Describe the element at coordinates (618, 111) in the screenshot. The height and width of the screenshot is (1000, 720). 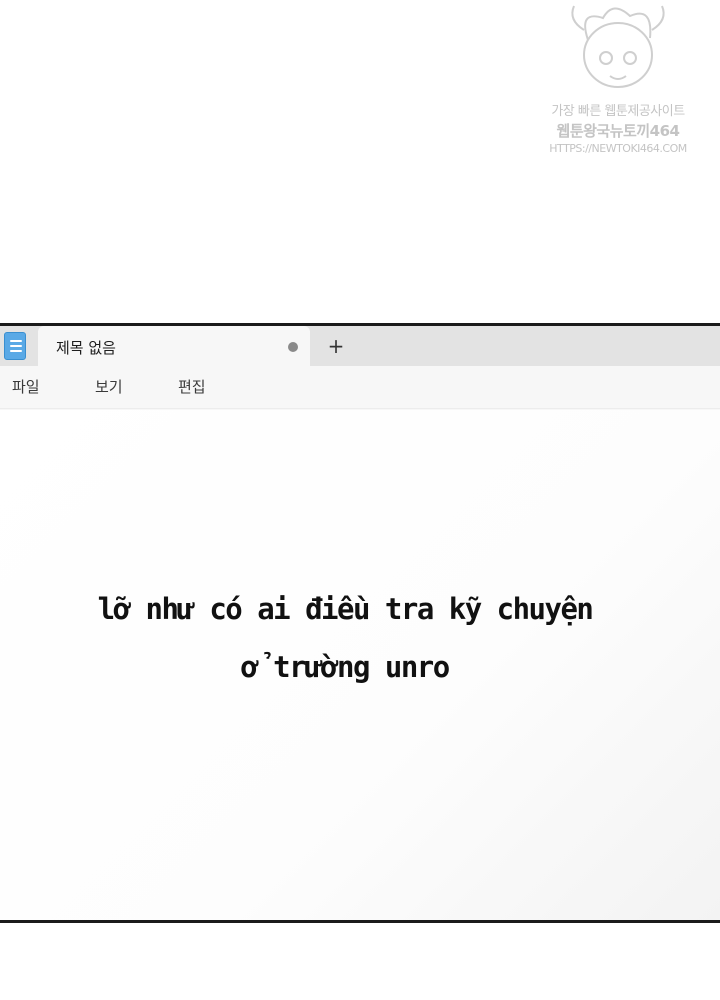
I see `watermark-line-1: 가장 빠른 웹툰제공사이트` at that location.